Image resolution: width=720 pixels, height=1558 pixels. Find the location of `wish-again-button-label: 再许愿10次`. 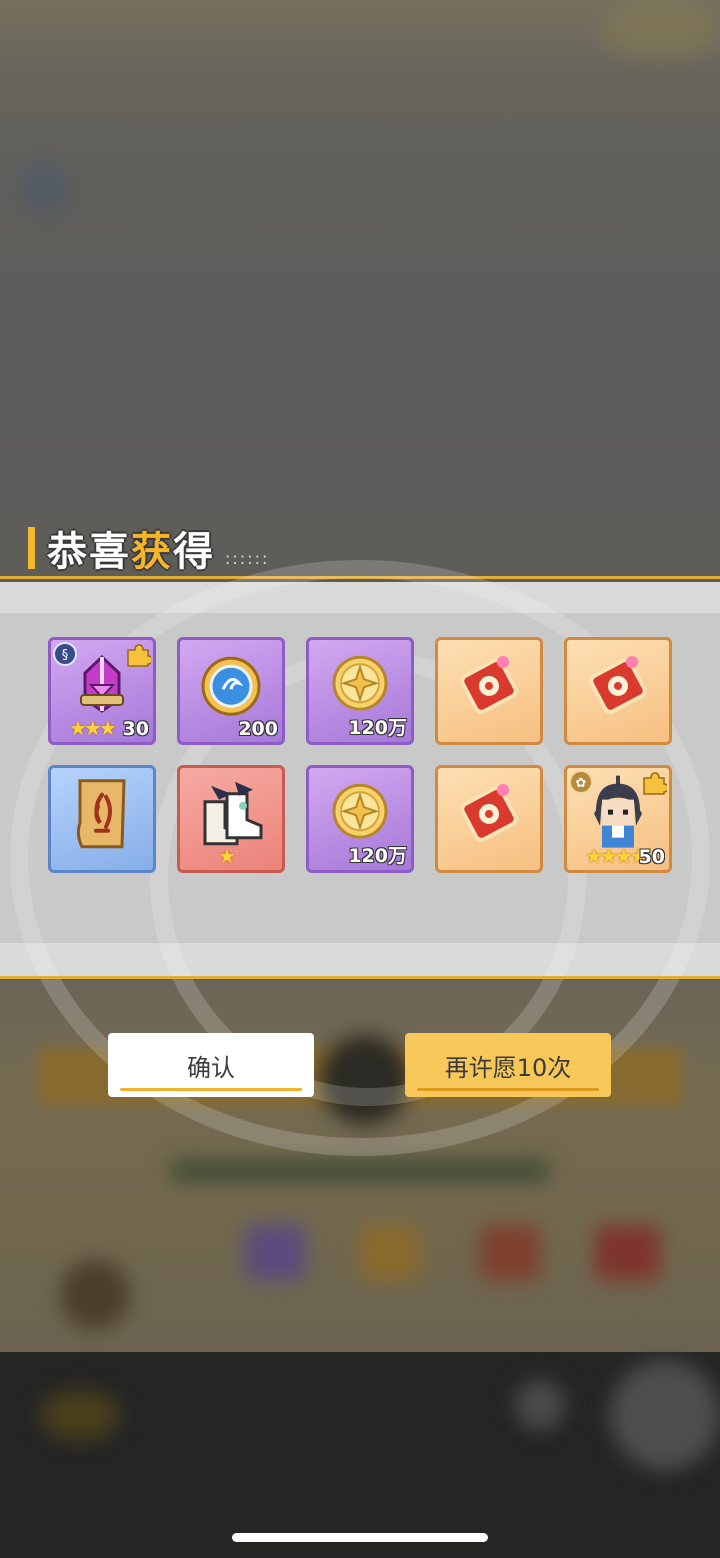

wish-again-button-label: 再许愿10次 is located at coordinates (508, 1067).